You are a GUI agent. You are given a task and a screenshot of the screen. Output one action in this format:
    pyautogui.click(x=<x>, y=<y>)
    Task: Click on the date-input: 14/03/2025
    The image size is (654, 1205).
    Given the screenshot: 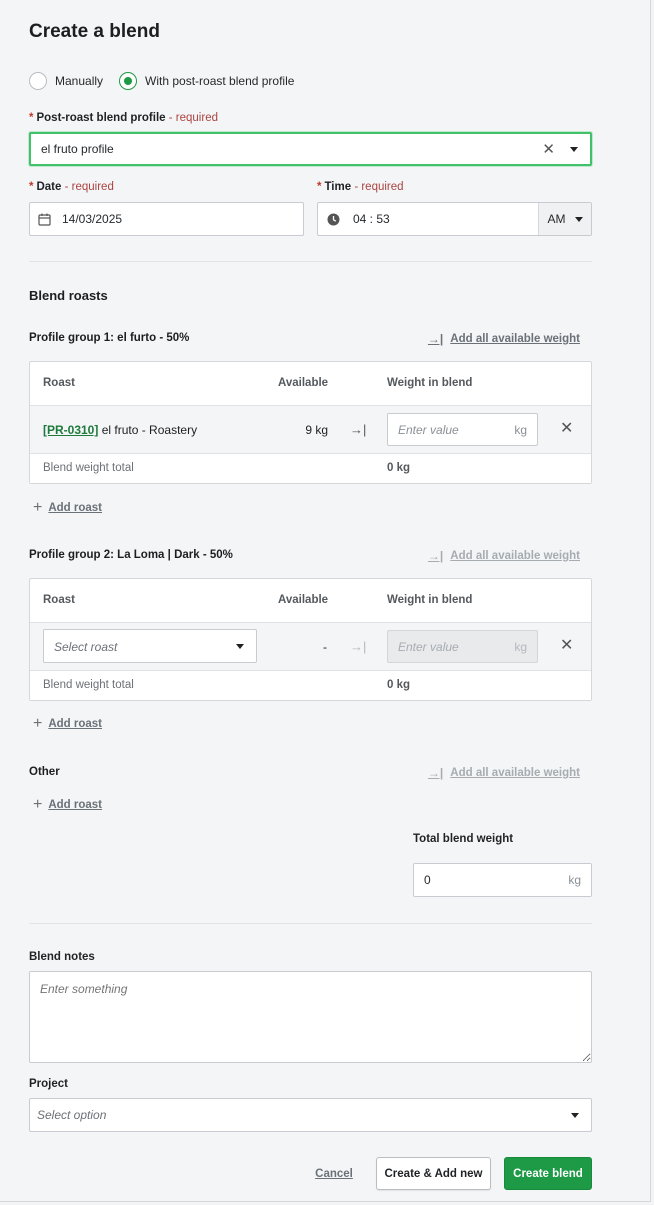 What is the action you would take?
    pyautogui.click(x=166, y=219)
    